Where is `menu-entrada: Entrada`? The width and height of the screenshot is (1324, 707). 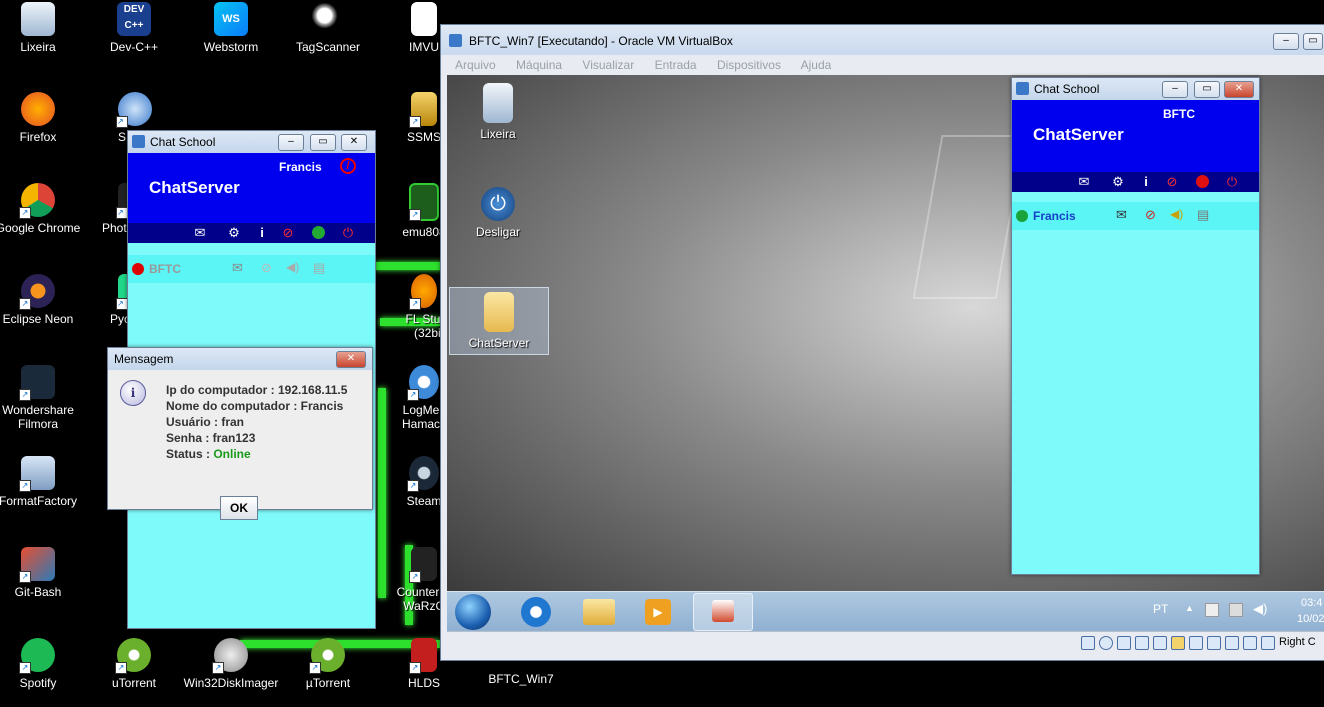
menu-entrada: Entrada is located at coordinates (676, 65).